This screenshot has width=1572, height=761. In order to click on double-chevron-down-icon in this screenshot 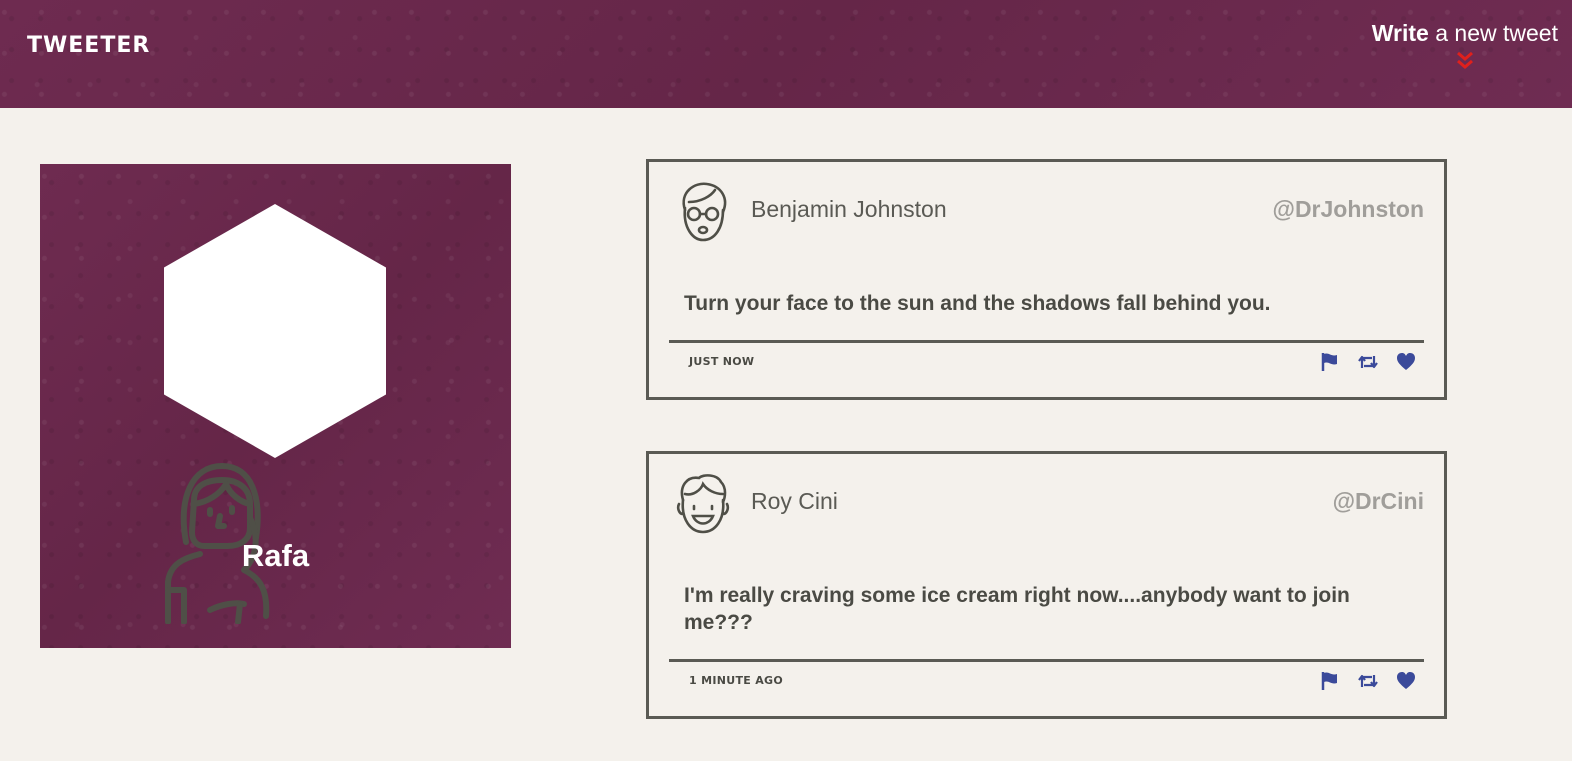, I will do `click(1464, 60)`.